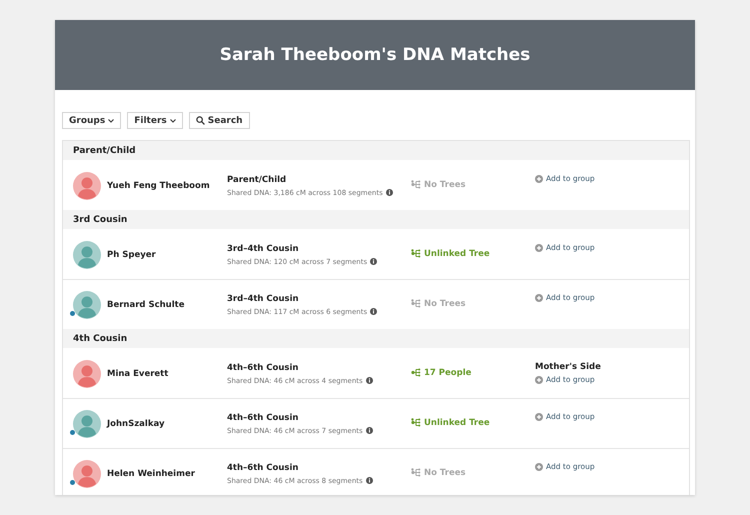  Describe the element at coordinates (145, 305) in the screenshot. I see `match-name: Bernard Schulte` at that location.